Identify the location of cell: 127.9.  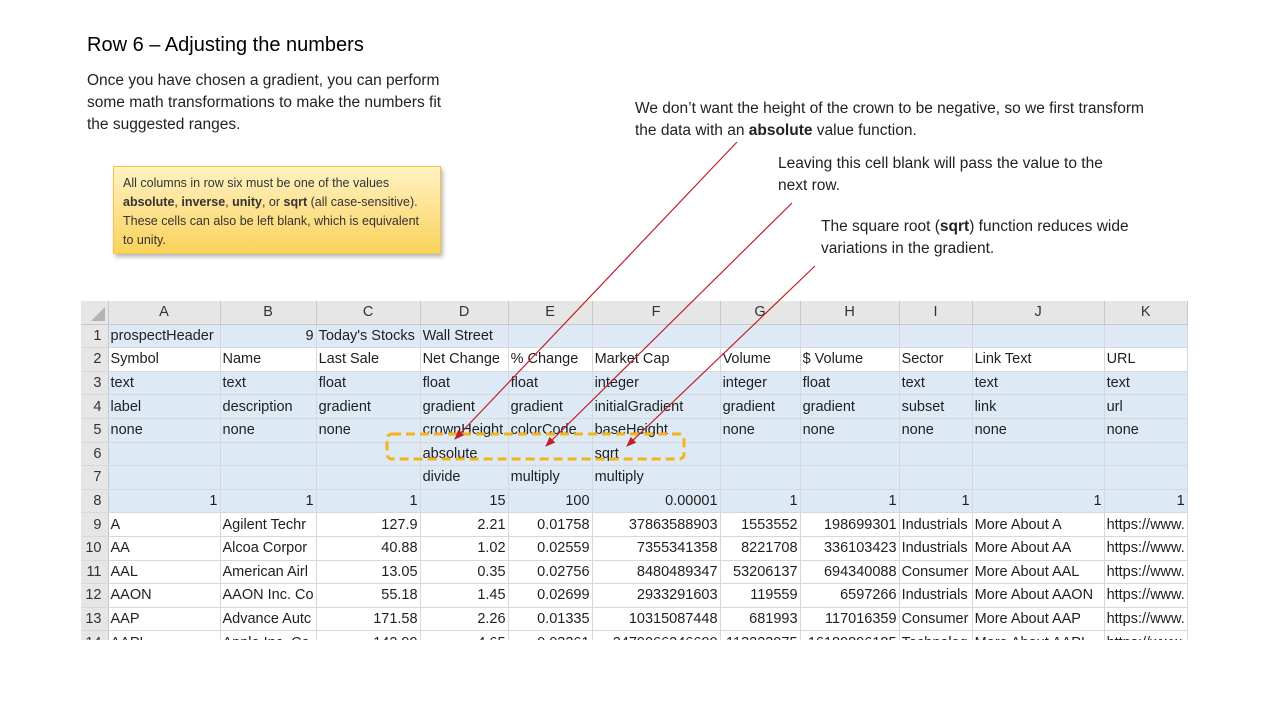
(368, 524).